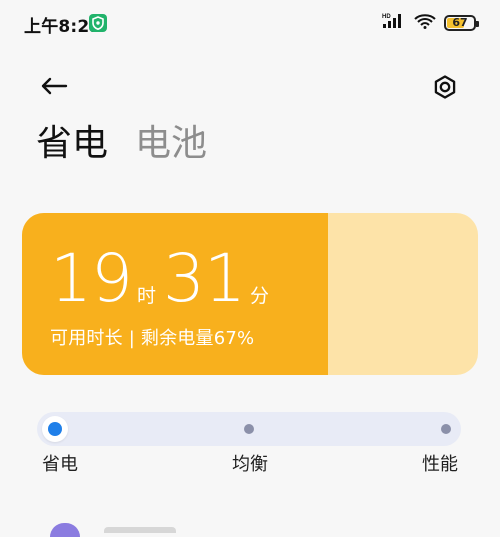  I want to click on gear-icon, so click(445, 87).